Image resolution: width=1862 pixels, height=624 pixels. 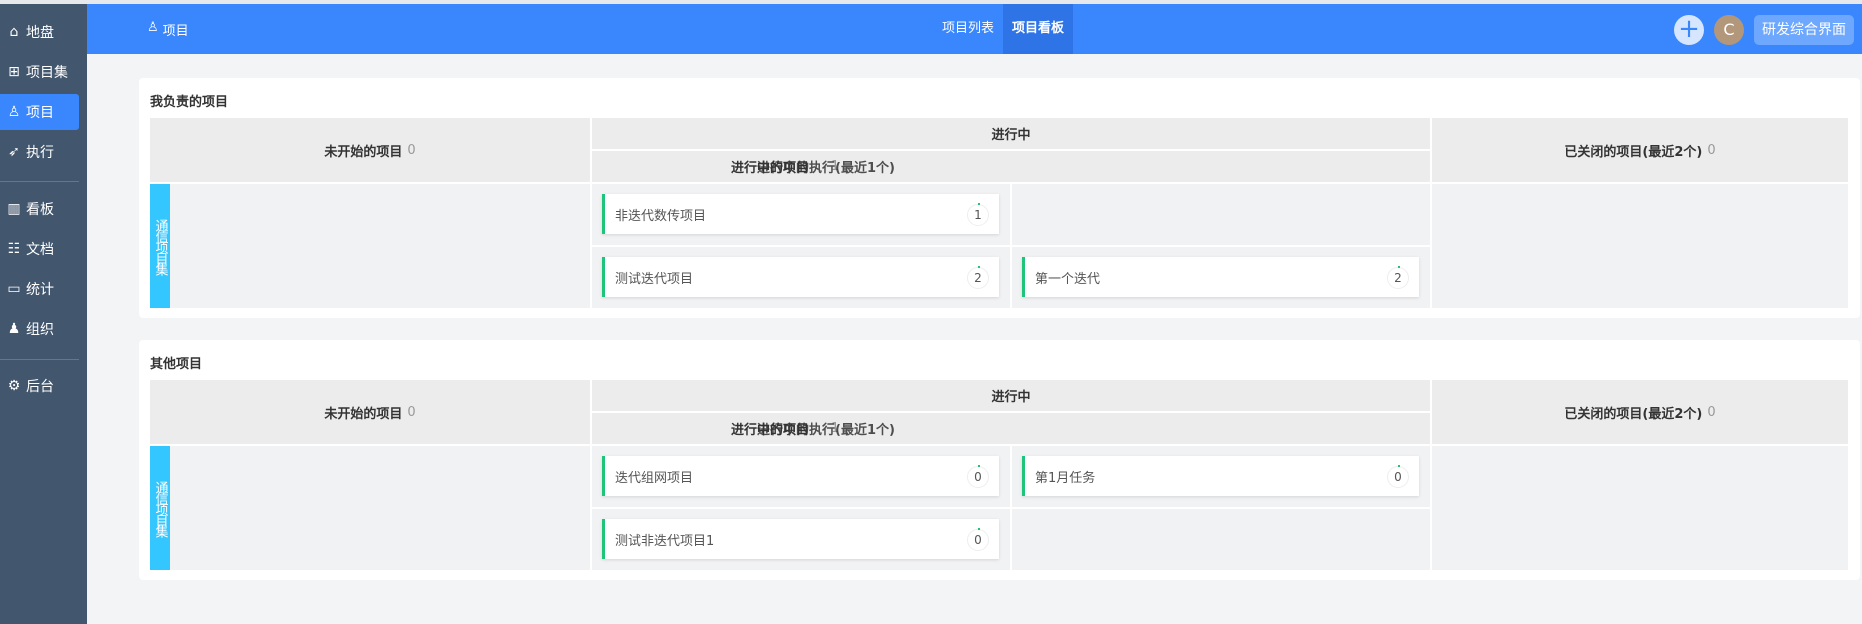 I want to click on sidebar: ⌂ 地盘 ⊞ 项目集 ♙ 项目 ➶ 执行 ▥ 看板 ☷ 文档 ▭ 统计 ♟ 组织 ⚙ 后台, so click(x=43, y=314).